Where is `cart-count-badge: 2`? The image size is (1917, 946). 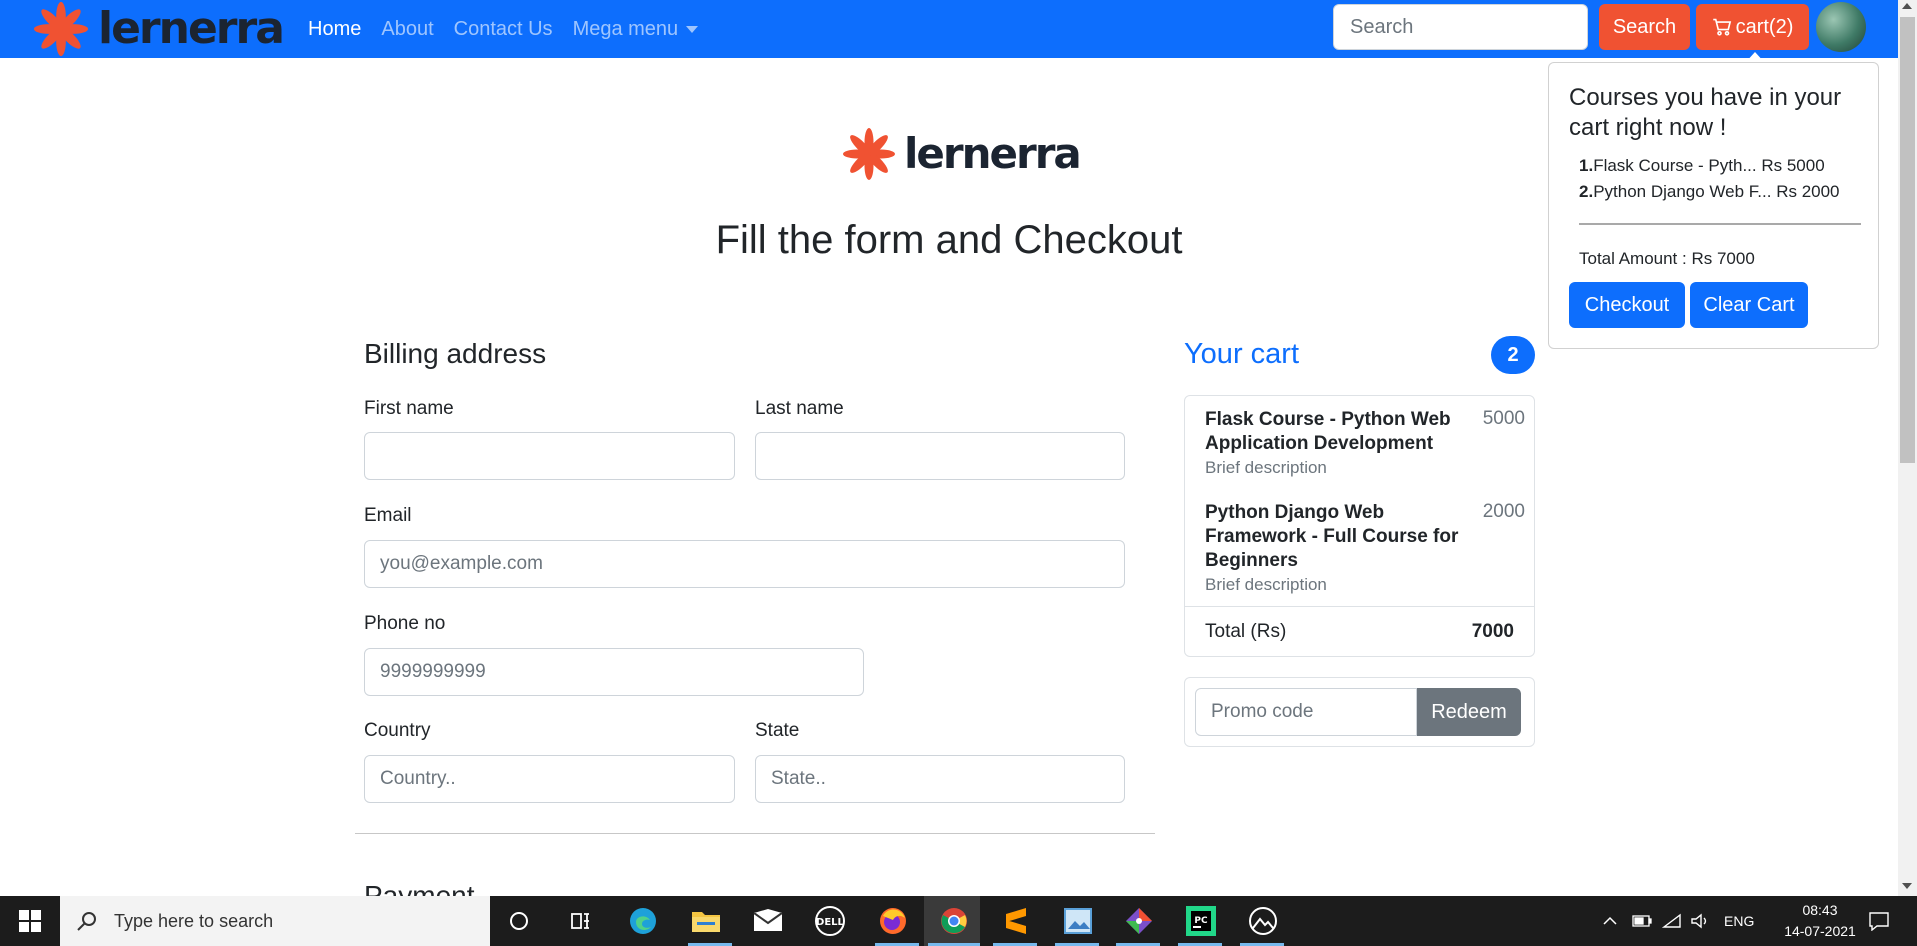 cart-count-badge: 2 is located at coordinates (1513, 355).